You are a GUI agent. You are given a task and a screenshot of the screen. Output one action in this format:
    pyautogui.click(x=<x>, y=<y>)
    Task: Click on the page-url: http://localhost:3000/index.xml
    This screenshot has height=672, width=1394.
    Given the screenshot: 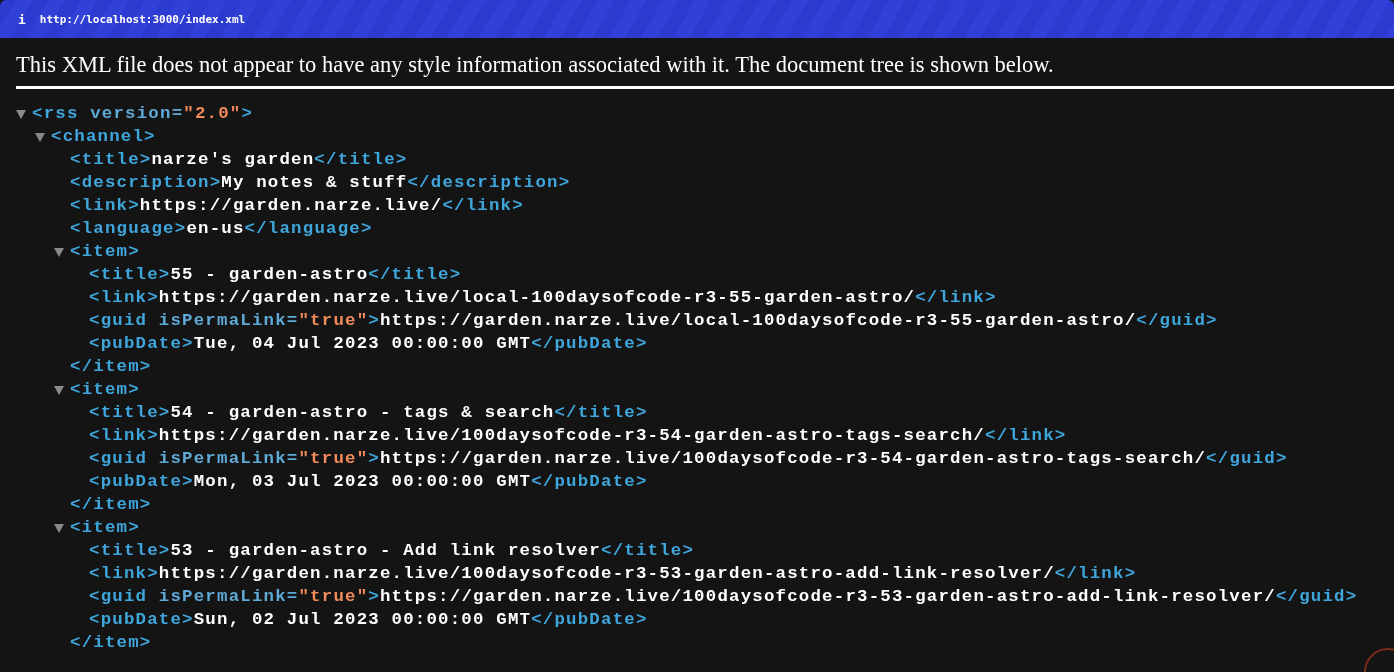 What is the action you would take?
    pyautogui.click(x=142, y=19)
    